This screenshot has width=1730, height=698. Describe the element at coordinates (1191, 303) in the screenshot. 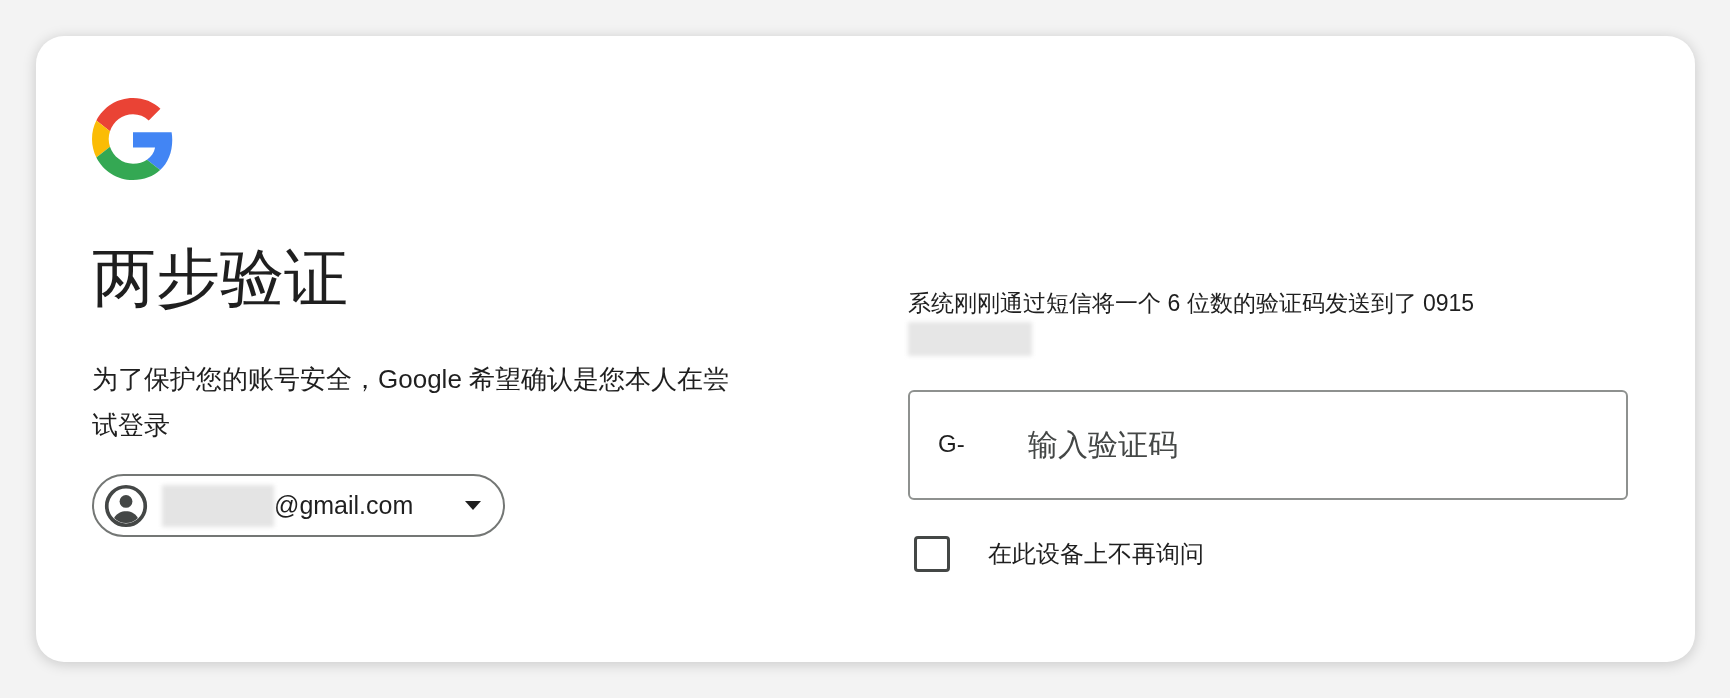

I see `sms-message: 系统刚刚通过短信将一个 6 位数的验证码发送到了 0915` at that location.